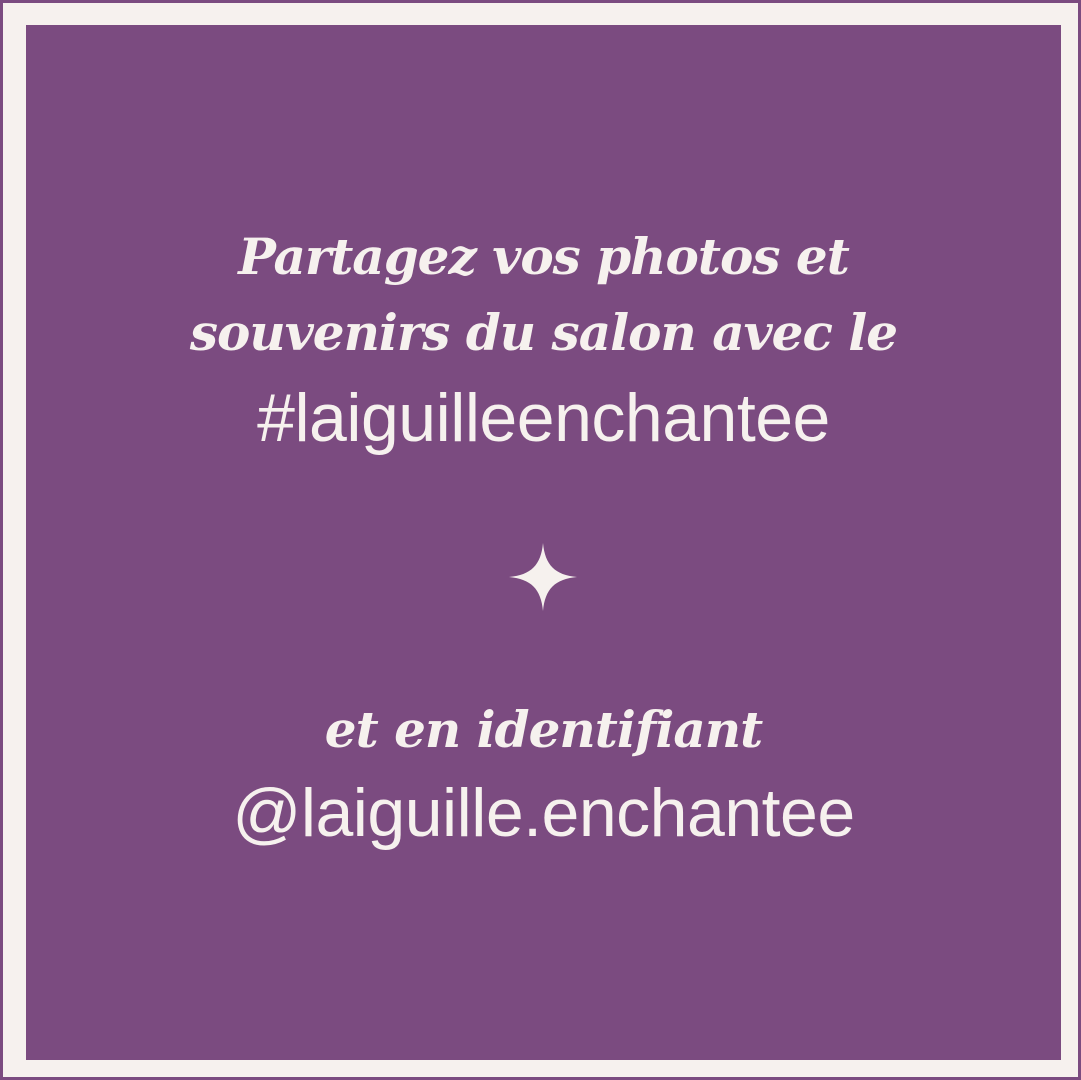 This screenshot has height=1080, width=1081. Describe the element at coordinates (543, 332) in the screenshot. I see `headline-line-2: souvenirs du salon avec le` at that location.